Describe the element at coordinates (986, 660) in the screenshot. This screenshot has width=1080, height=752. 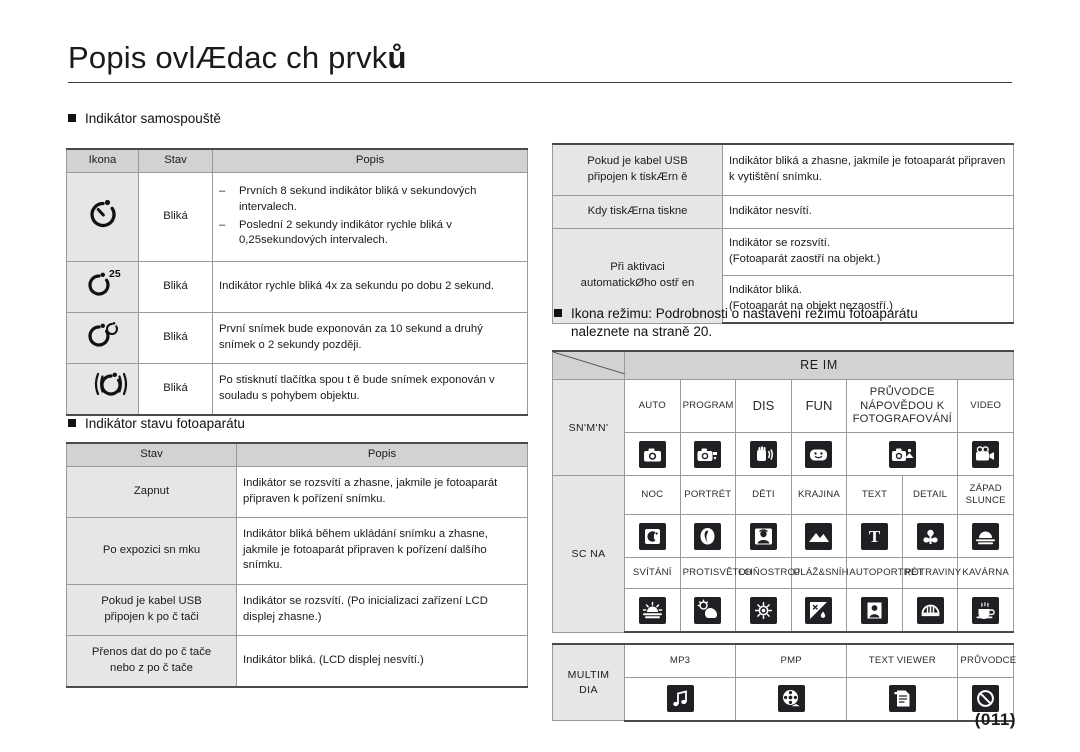
I see `multimedia-label-pruvodce: PRŮVODCE` at that location.